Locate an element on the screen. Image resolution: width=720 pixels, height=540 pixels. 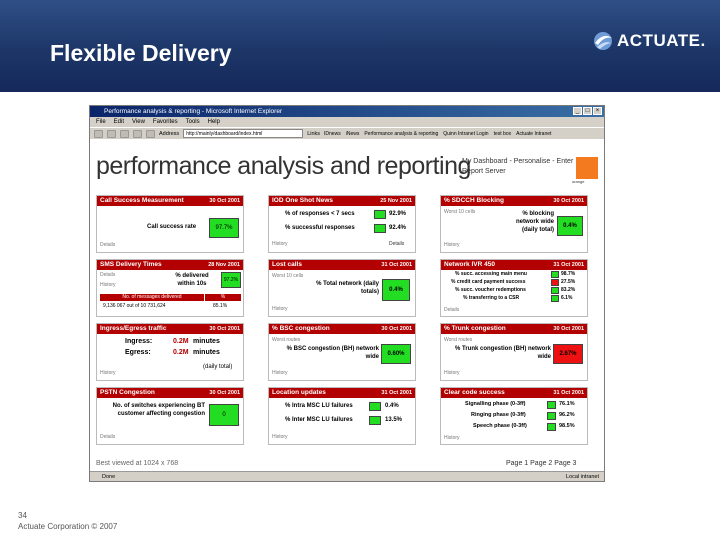
panel-header: Clear code success 31 Oct 2001 is located at coordinates (514, 393).